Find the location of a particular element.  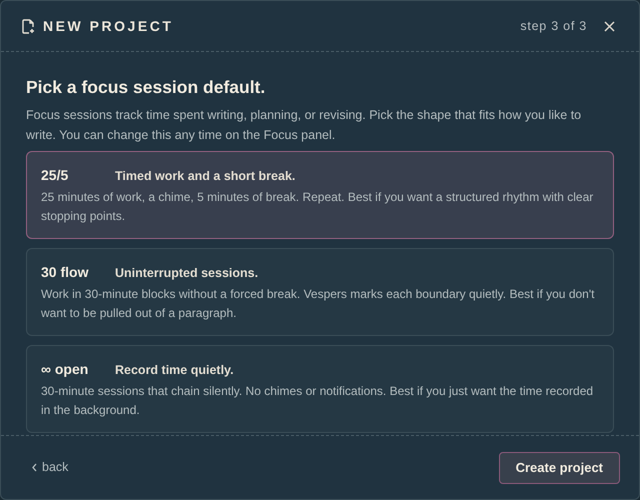

chevron-left-icon is located at coordinates (34, 467).